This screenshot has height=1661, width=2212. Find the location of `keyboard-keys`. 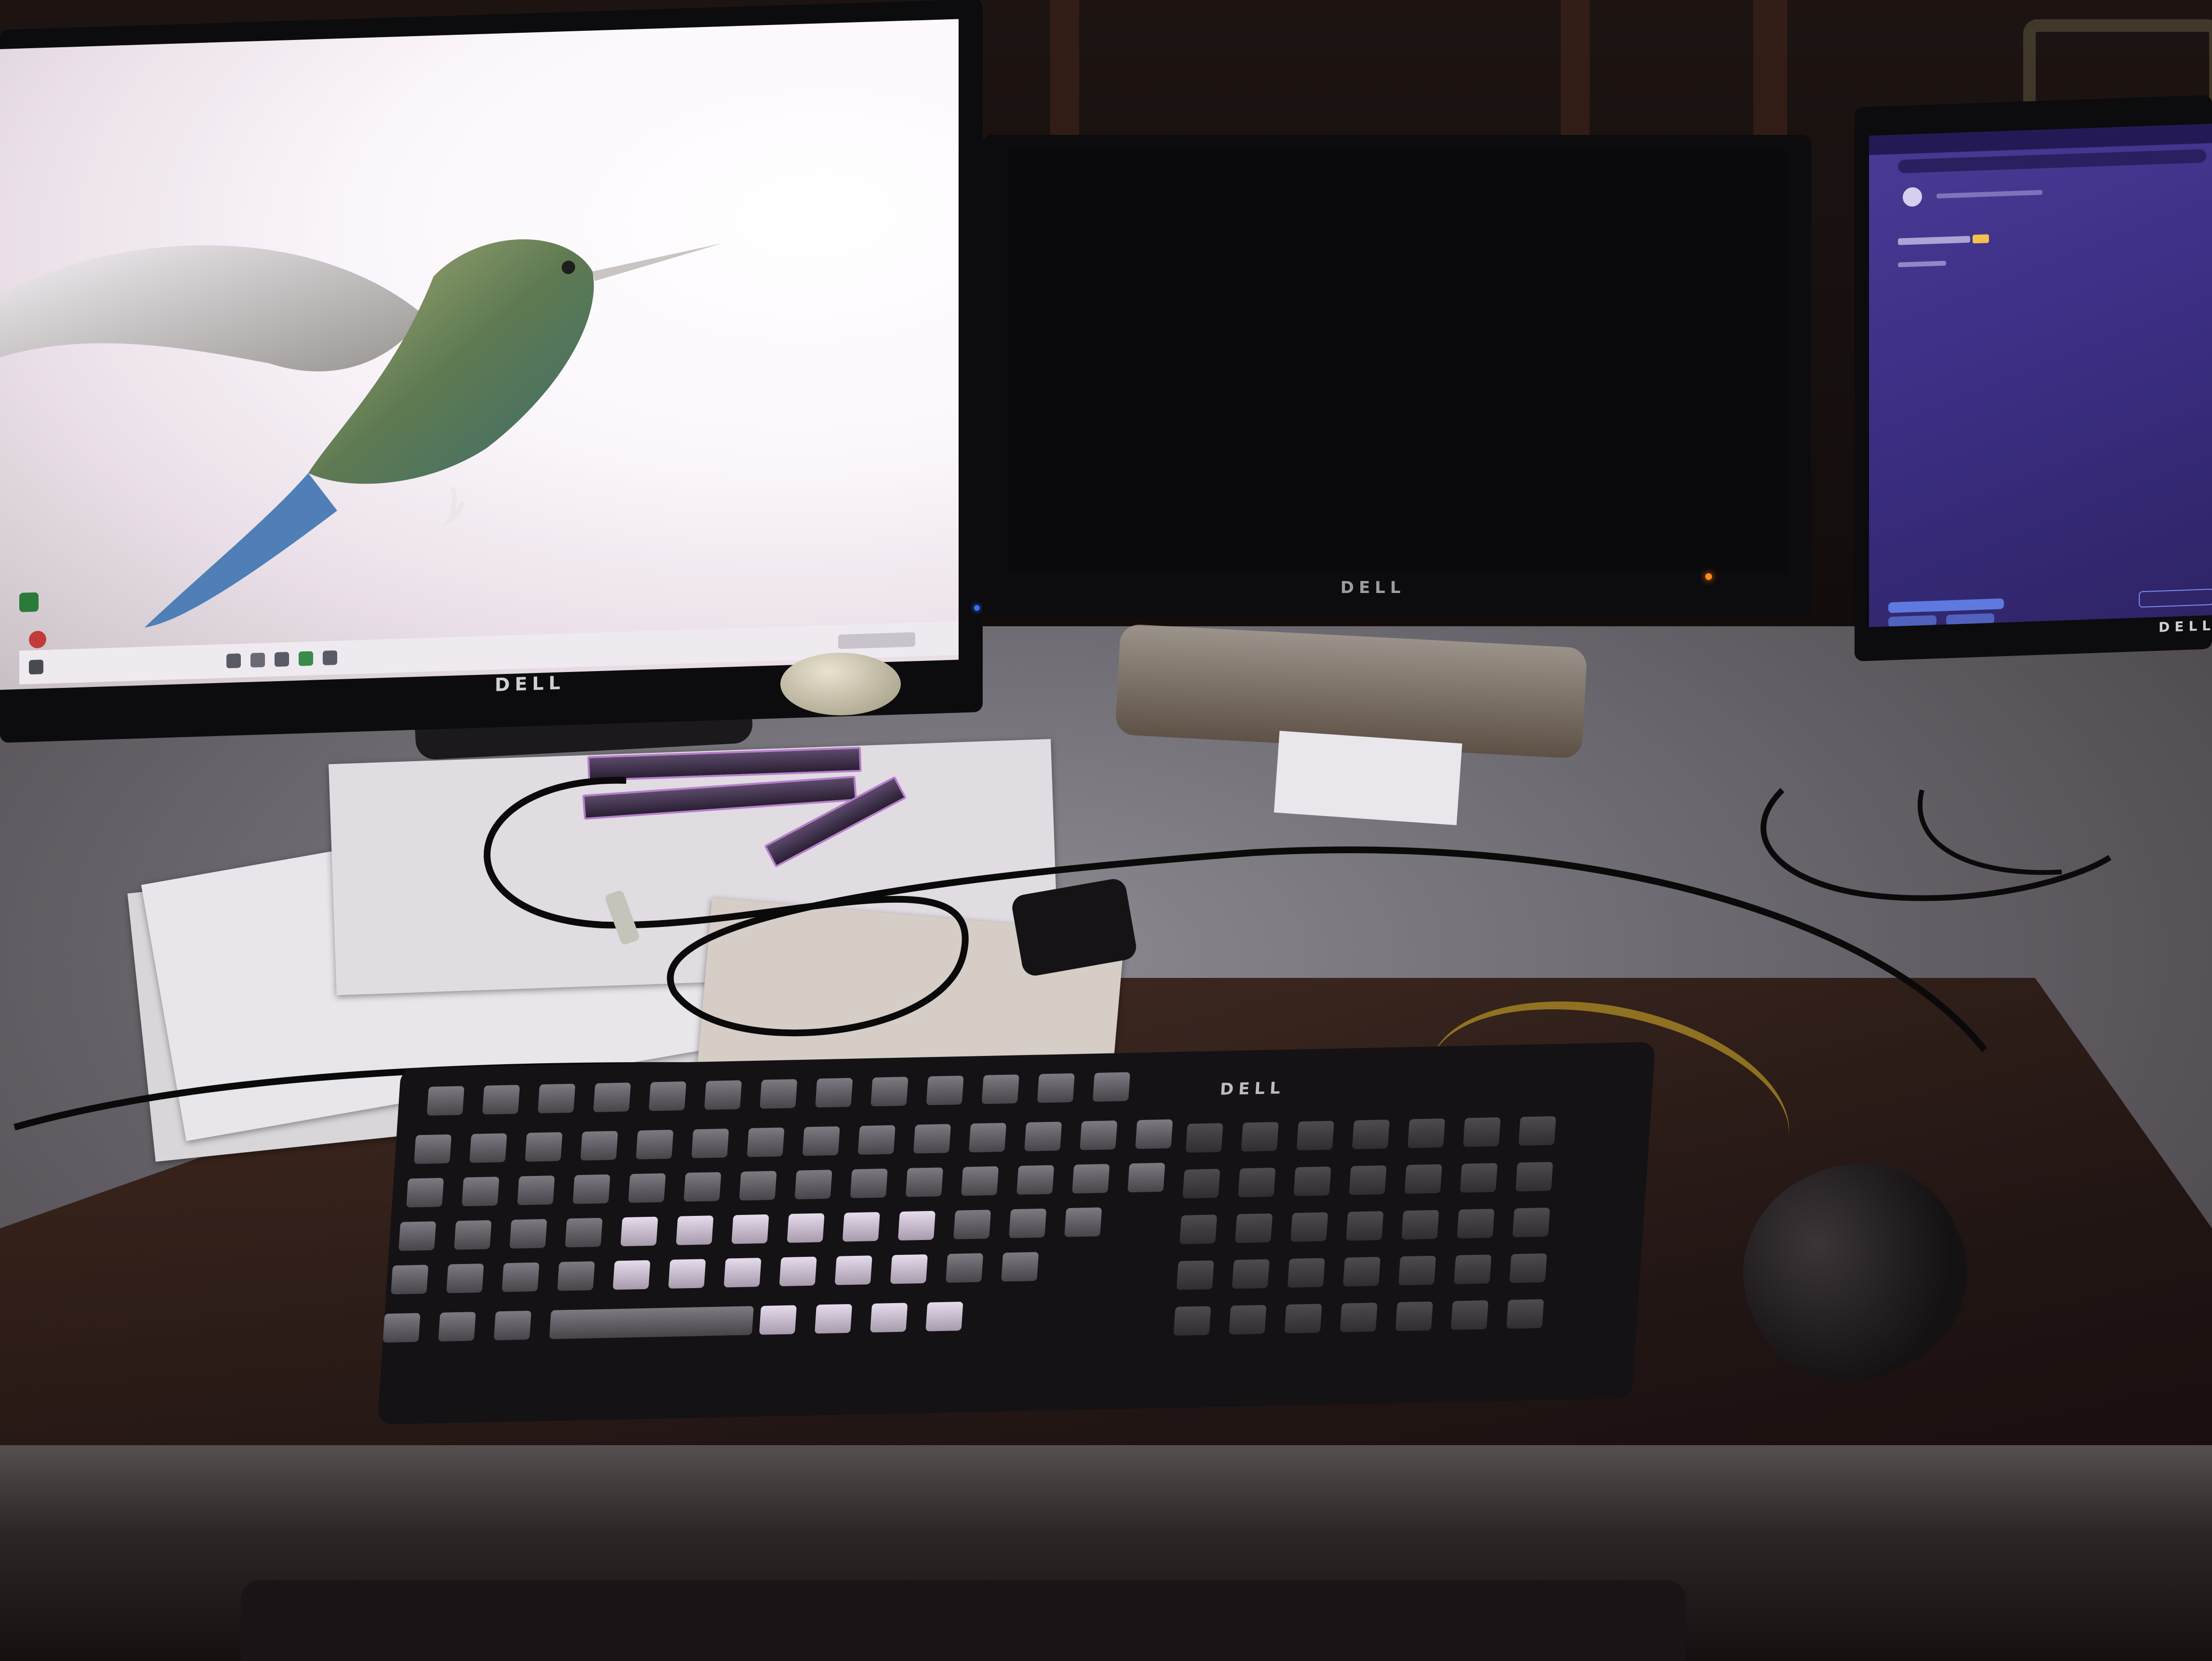

keyboard-keys is located at coordinates (1016, 1233).